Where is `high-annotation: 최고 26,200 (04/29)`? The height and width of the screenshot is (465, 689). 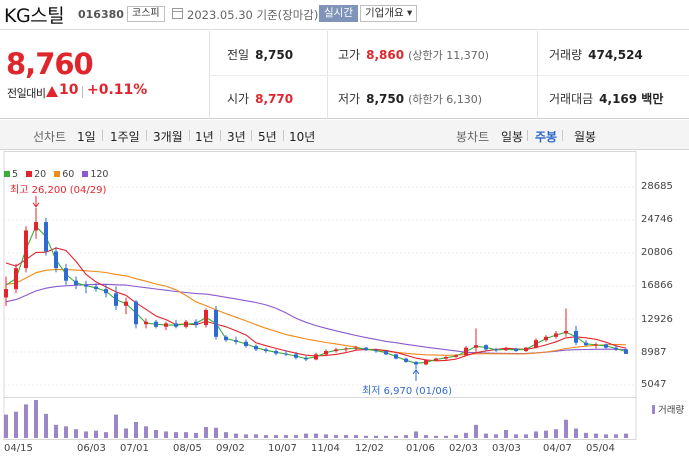 high-annotation: 최고 26,200 (04/29) is located at coordinates (58, 190).